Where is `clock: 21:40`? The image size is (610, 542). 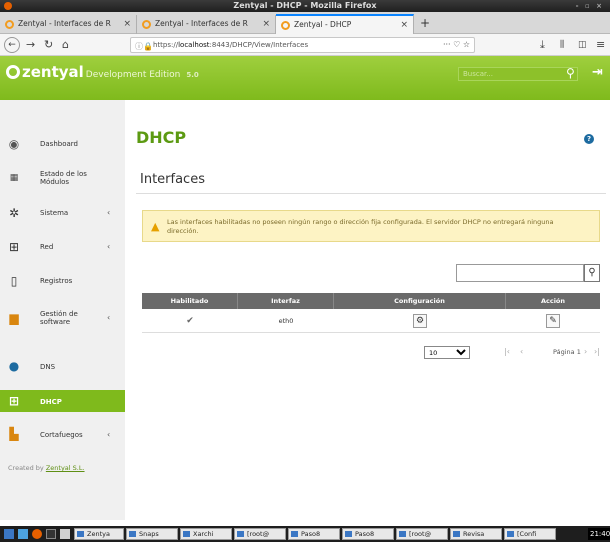 clock: 21:40 is located at coordinates (599, 534).